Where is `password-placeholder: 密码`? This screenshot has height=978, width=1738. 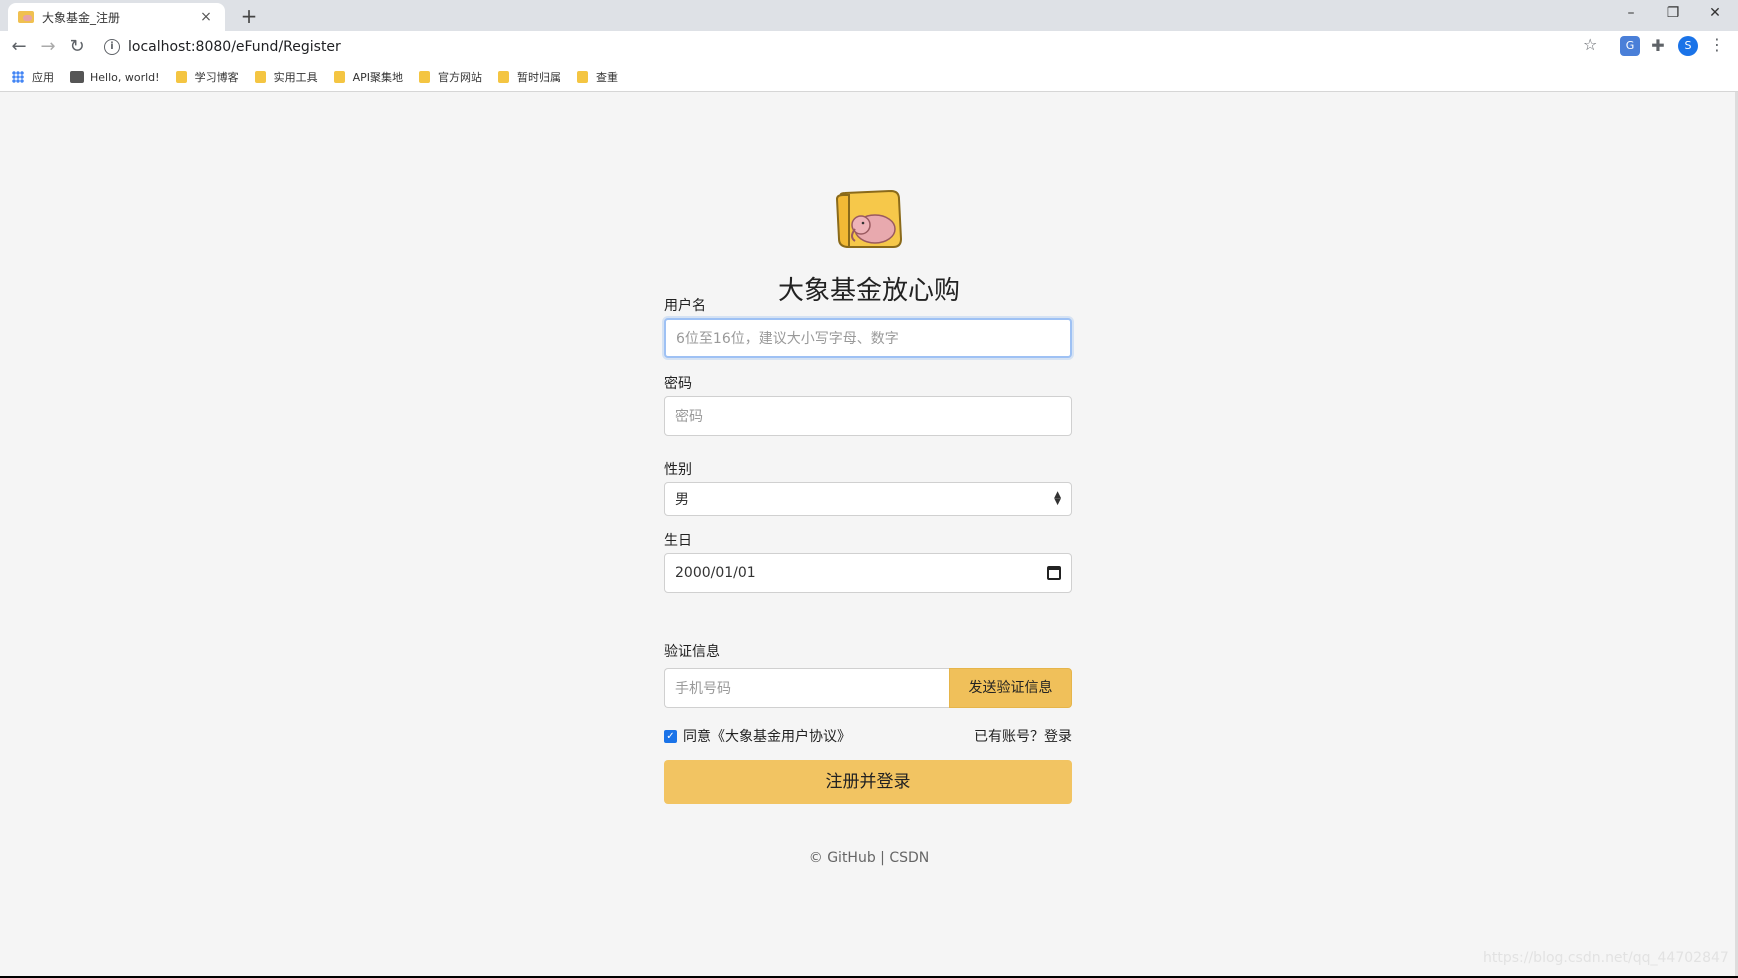 password-placeholder: 密码 is located at coordinates (689, 417).